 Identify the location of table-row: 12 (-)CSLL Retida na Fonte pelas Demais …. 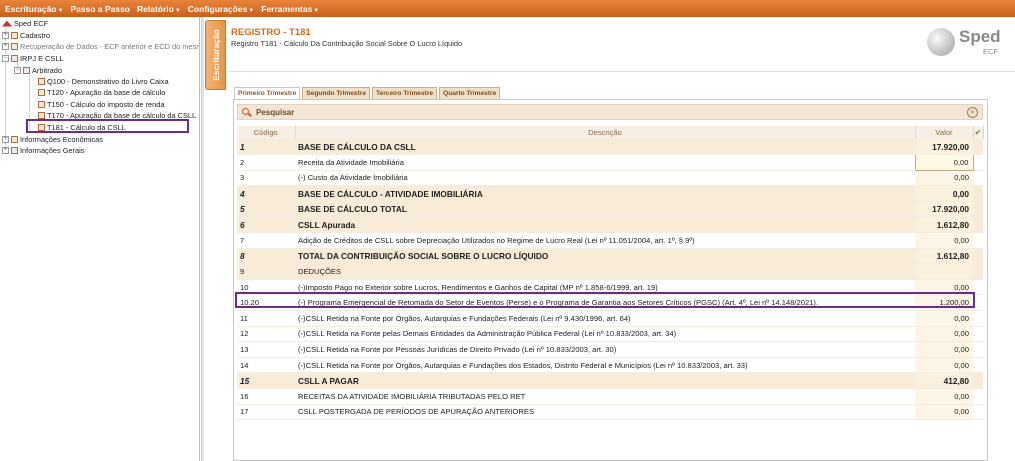
(610, 334).